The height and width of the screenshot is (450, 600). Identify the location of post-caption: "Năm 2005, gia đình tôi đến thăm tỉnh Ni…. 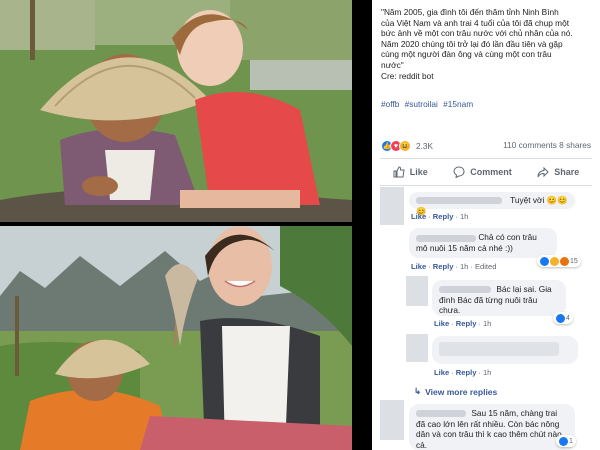
(488, 44).